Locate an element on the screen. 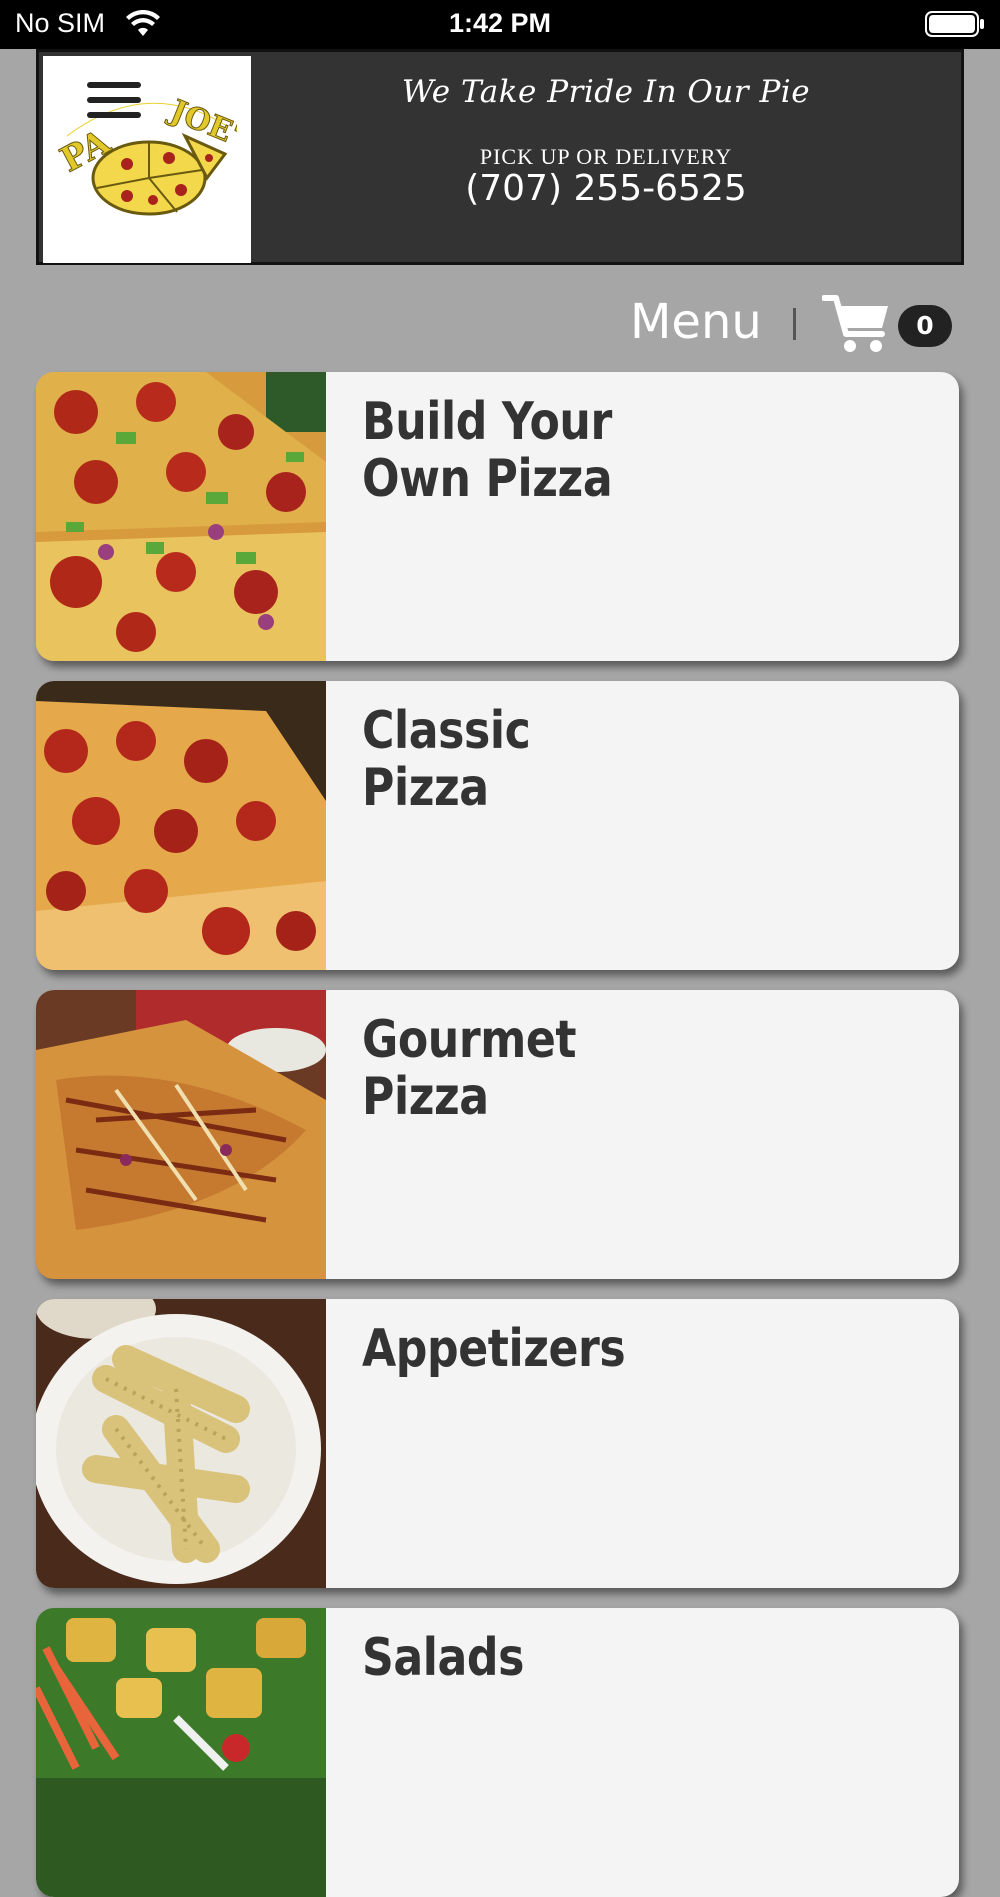 This screenshot has width=1000, height=1897. bbq-pizza-image is located at coordinates (181, 1134).